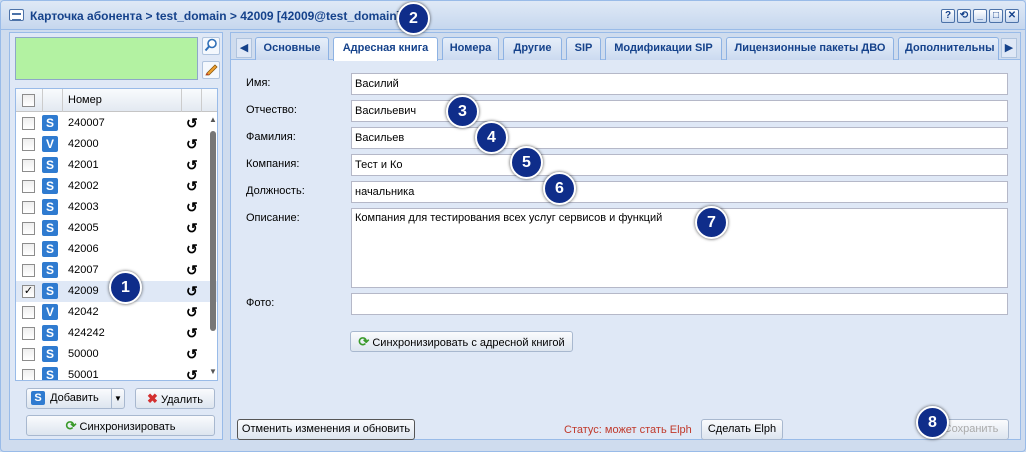 The image size is (1026, 452). What do you see at coordinates (679, 84) in the screenshot?
I see `name-field: Василий` at bounding box center [679, 84].